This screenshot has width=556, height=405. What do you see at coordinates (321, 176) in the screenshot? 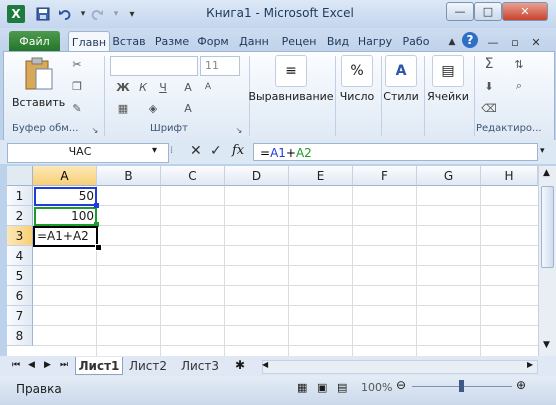
I see `column-header-e: E` at bounding box center [321, 176].